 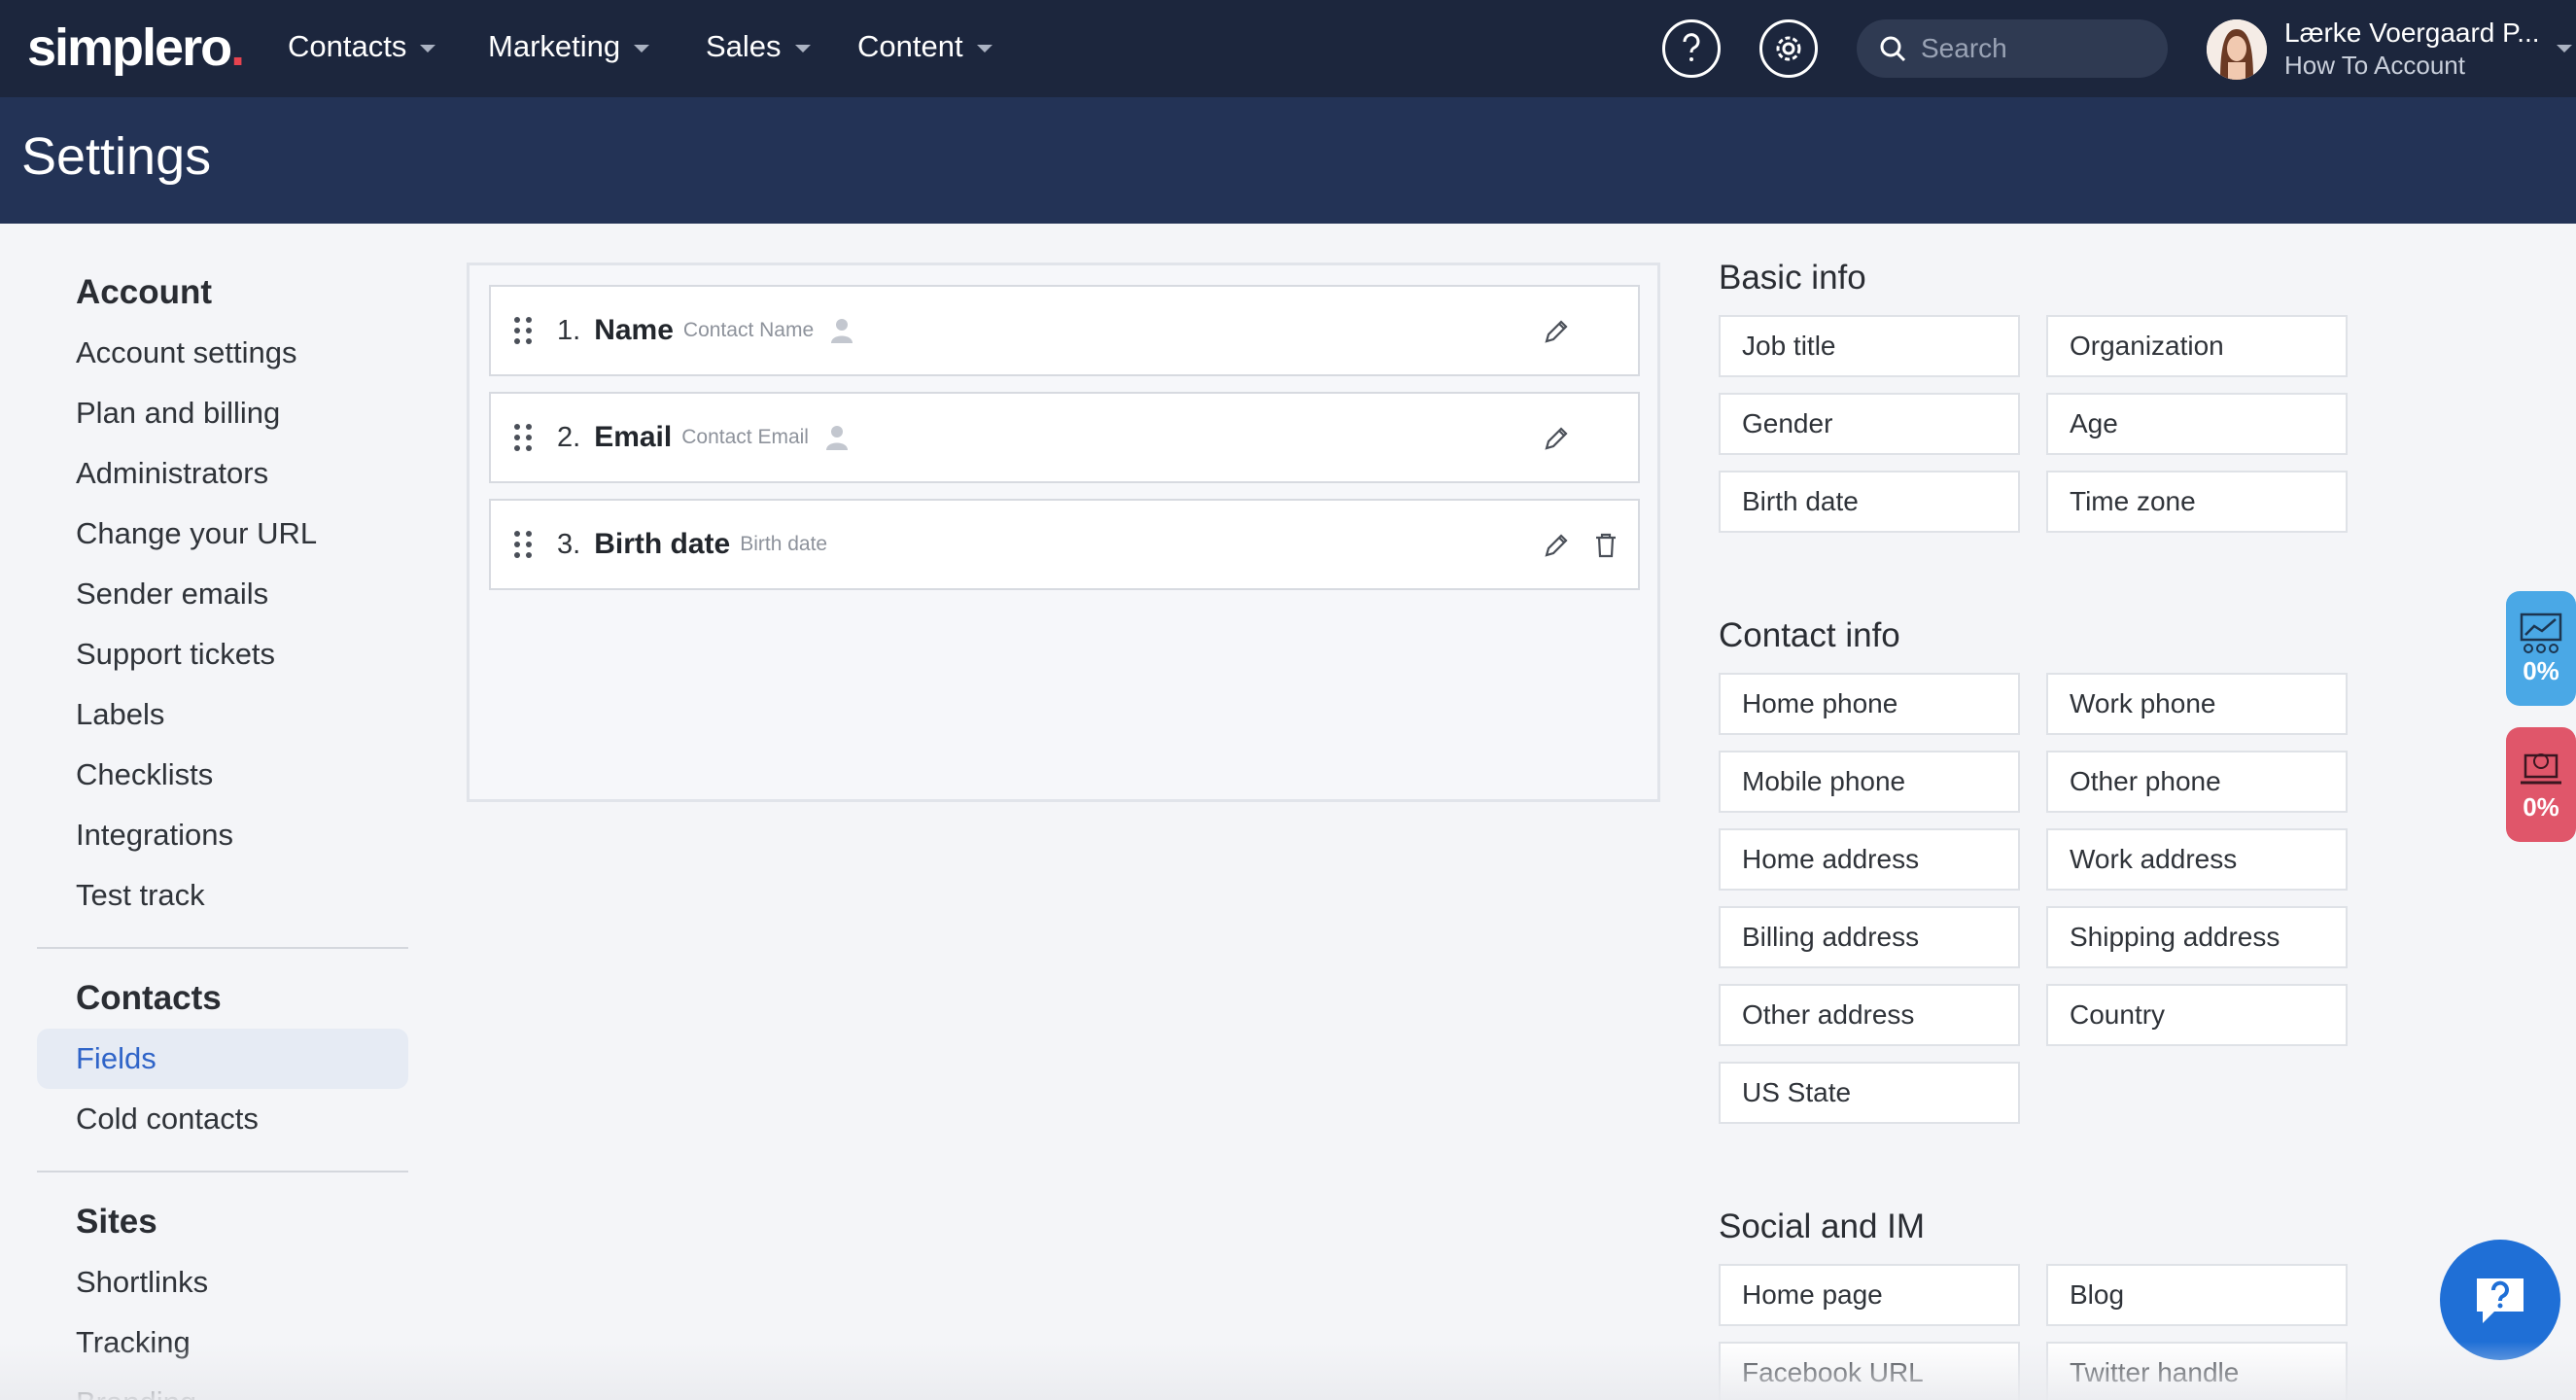 I want to click on field-row: 2. Email Contact Email, so click(x=1064, y=437).